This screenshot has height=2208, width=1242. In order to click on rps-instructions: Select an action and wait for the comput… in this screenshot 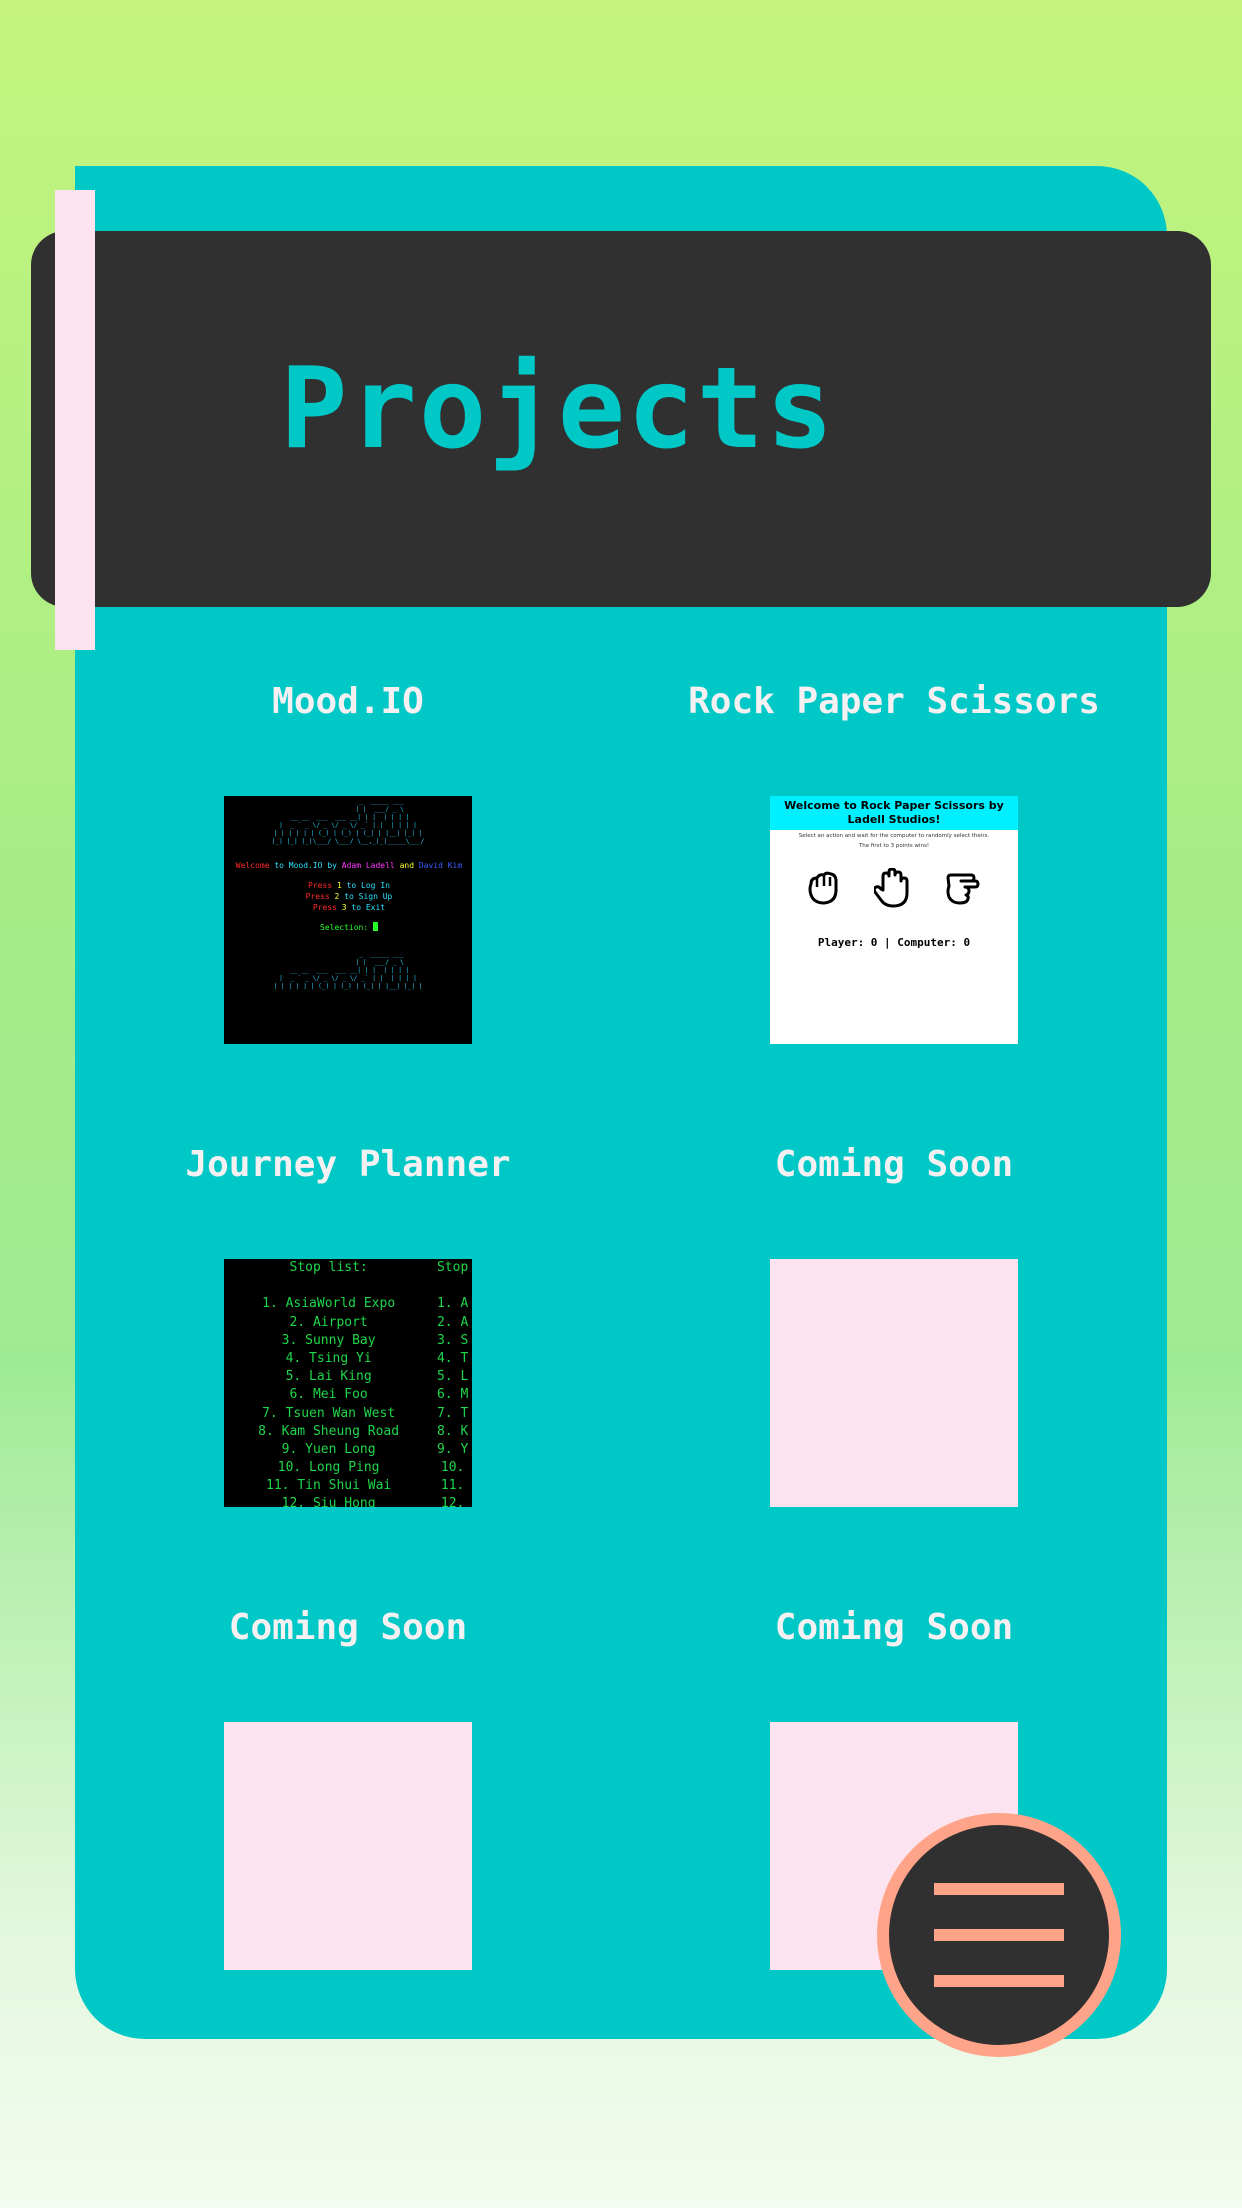, I will do `click(894, 836)`.